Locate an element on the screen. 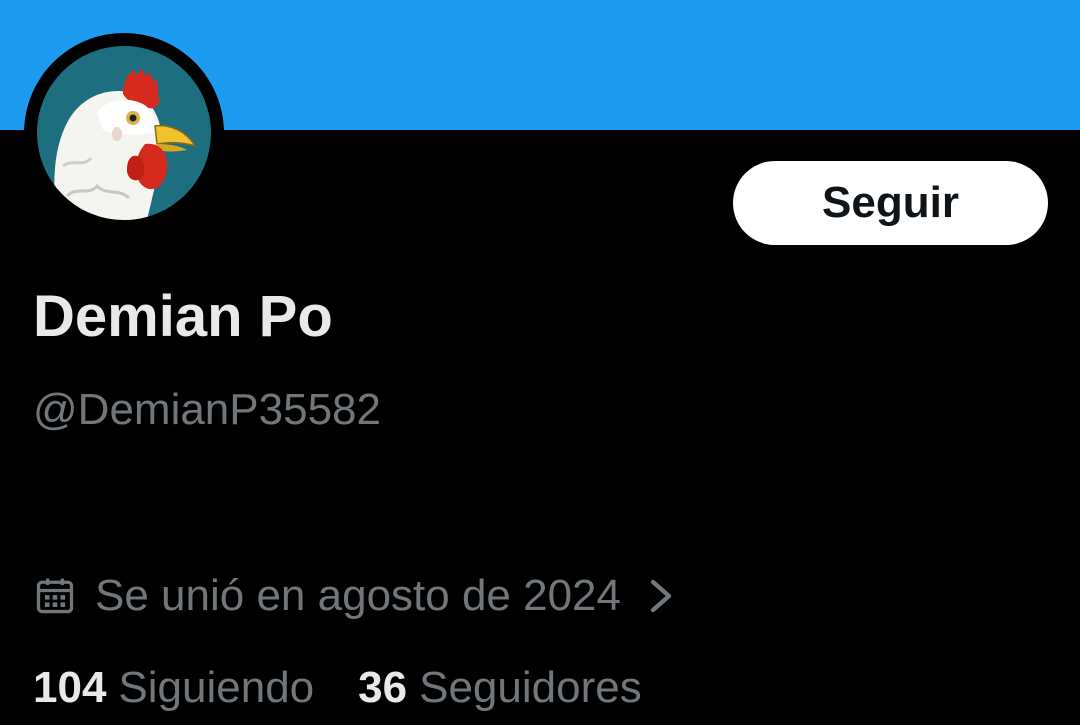 The image size is (1080, 725). followers-count: 36 is located at coordinates (383, 687).